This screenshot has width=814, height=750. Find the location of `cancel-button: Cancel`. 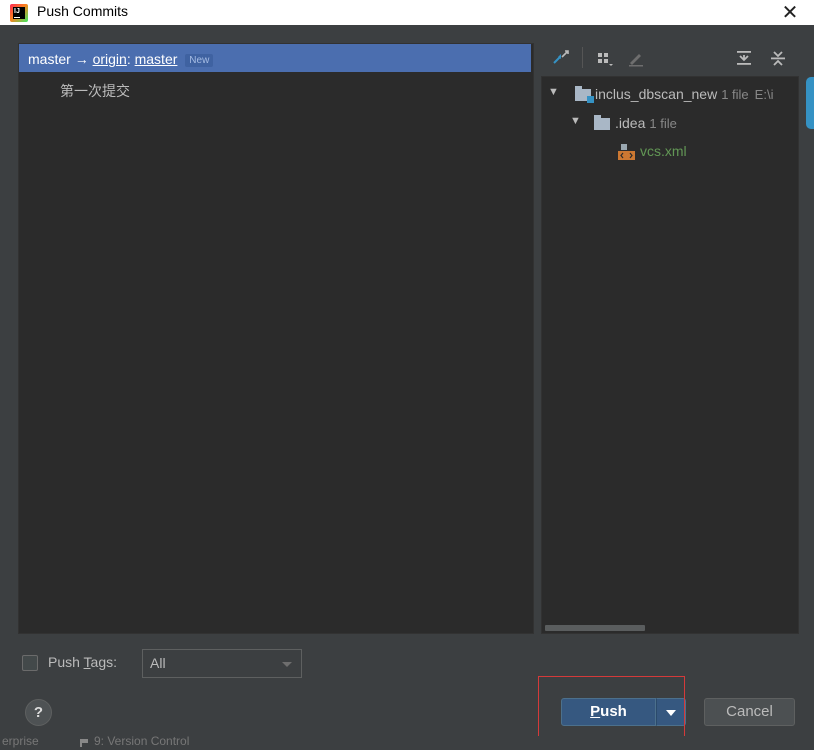

cancel-button: Cancel is located at coordinates (749, 712).